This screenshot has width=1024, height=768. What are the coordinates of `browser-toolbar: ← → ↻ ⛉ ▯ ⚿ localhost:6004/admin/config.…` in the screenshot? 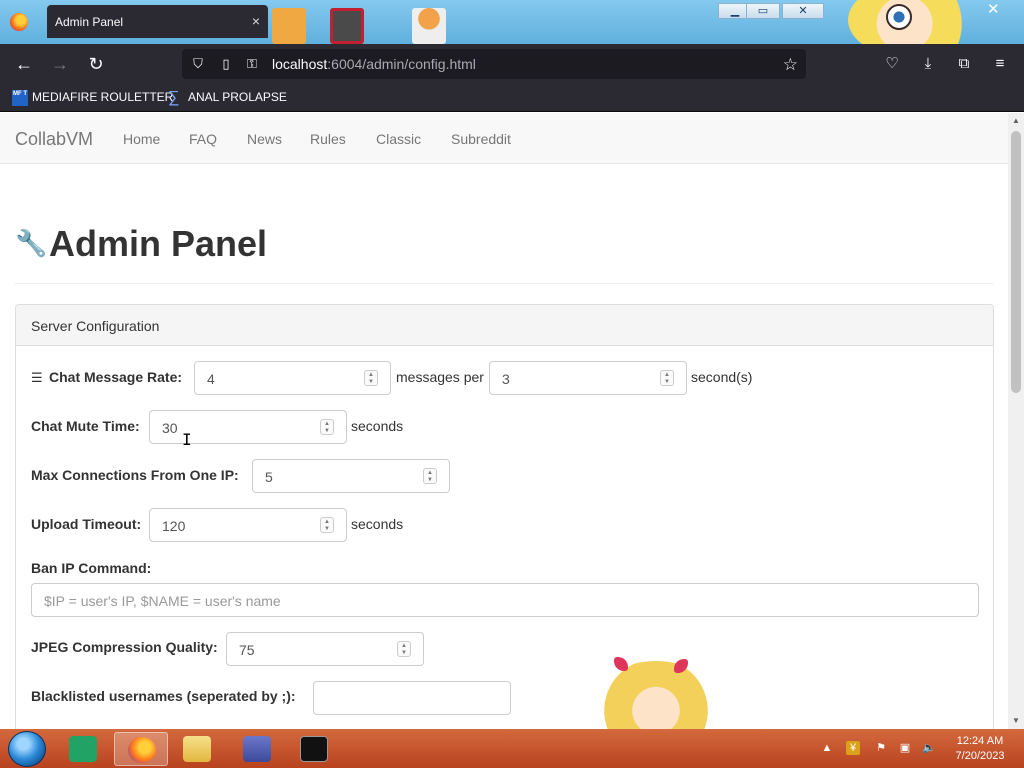 It's located at (512, 64).